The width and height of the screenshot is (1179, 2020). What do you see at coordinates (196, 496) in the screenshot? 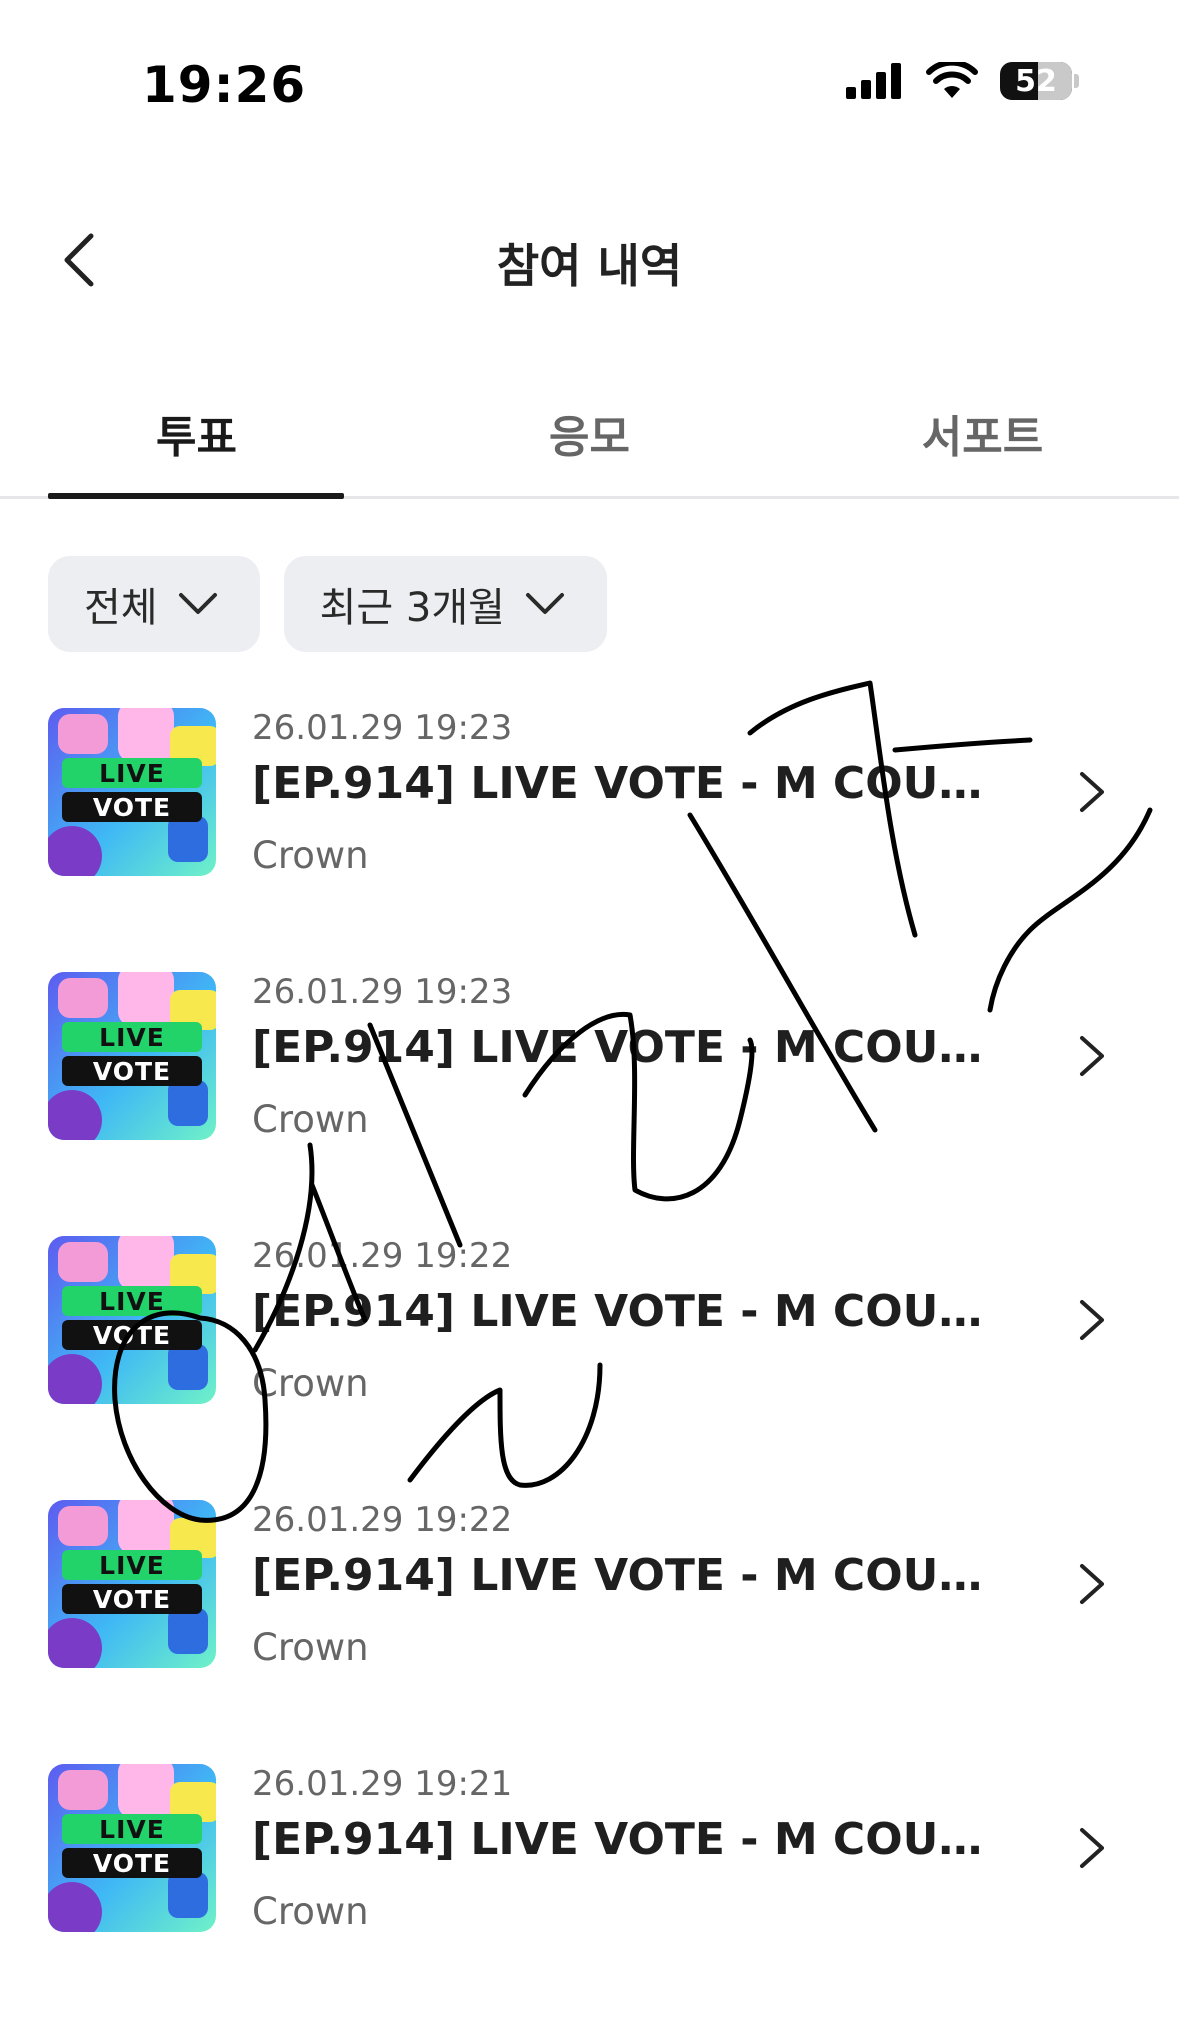
I see `active-tab-indicator` at bounding box center [196, 496].